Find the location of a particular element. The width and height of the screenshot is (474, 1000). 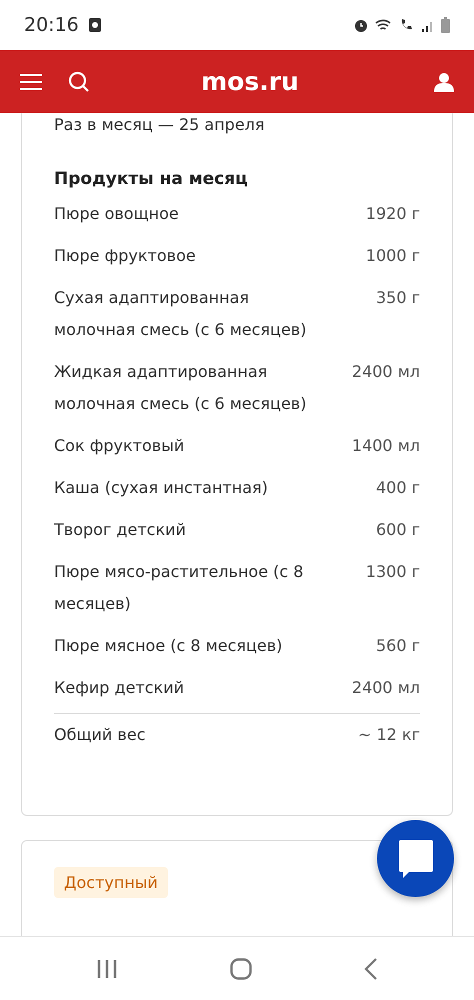

product-name: Кефир детский is located at coordinates (120, 688).